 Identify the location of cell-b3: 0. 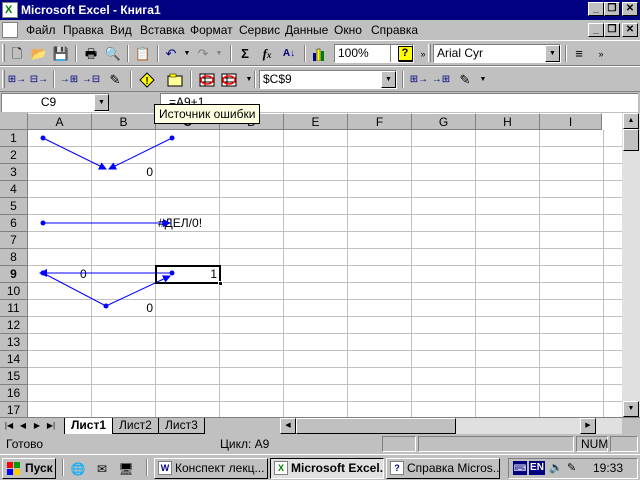
(124, 172).